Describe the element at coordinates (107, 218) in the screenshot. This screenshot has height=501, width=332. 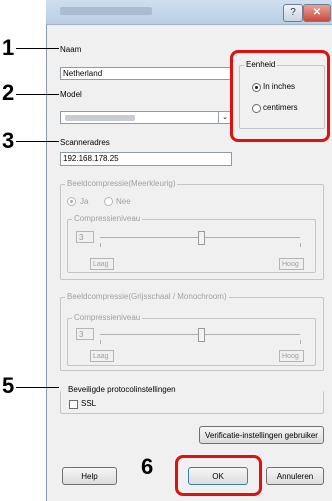
I see `color-level-title: Compressieniveau` at that location.